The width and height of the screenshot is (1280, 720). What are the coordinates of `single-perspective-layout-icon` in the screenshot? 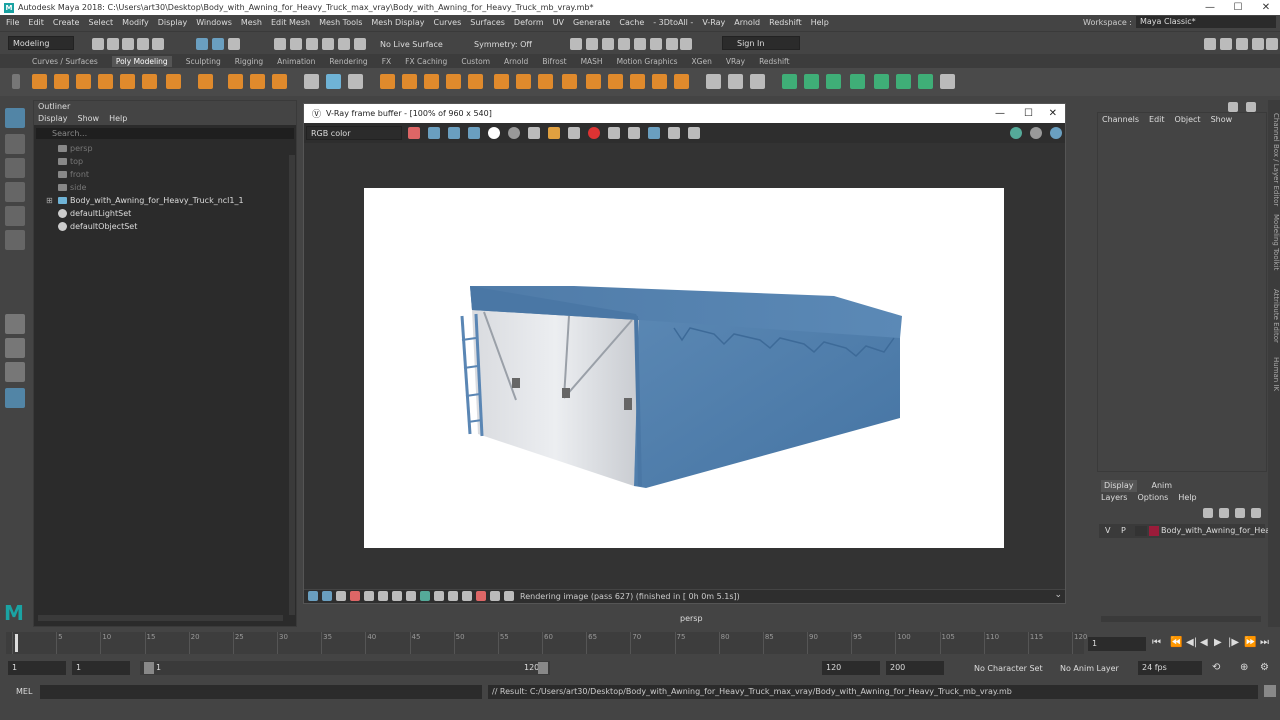 It's located at (15, 324).